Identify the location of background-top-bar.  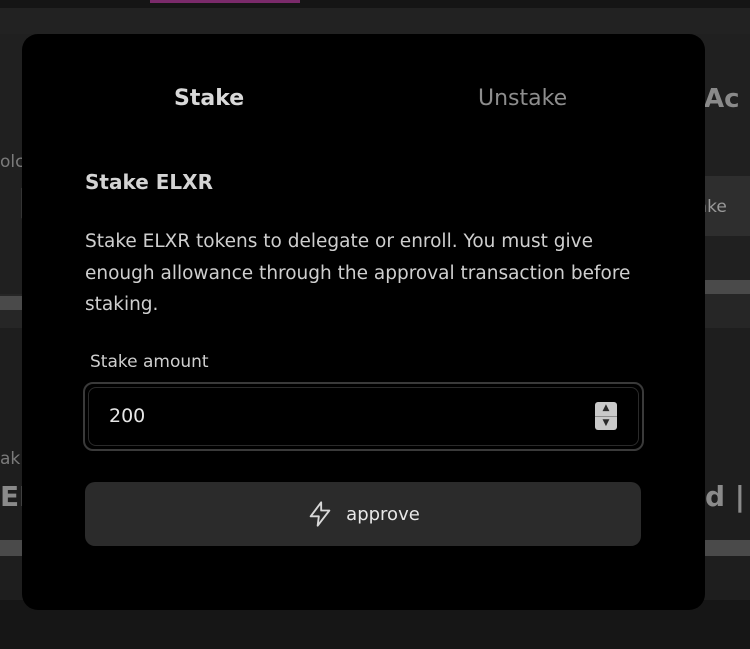
(375, 4).